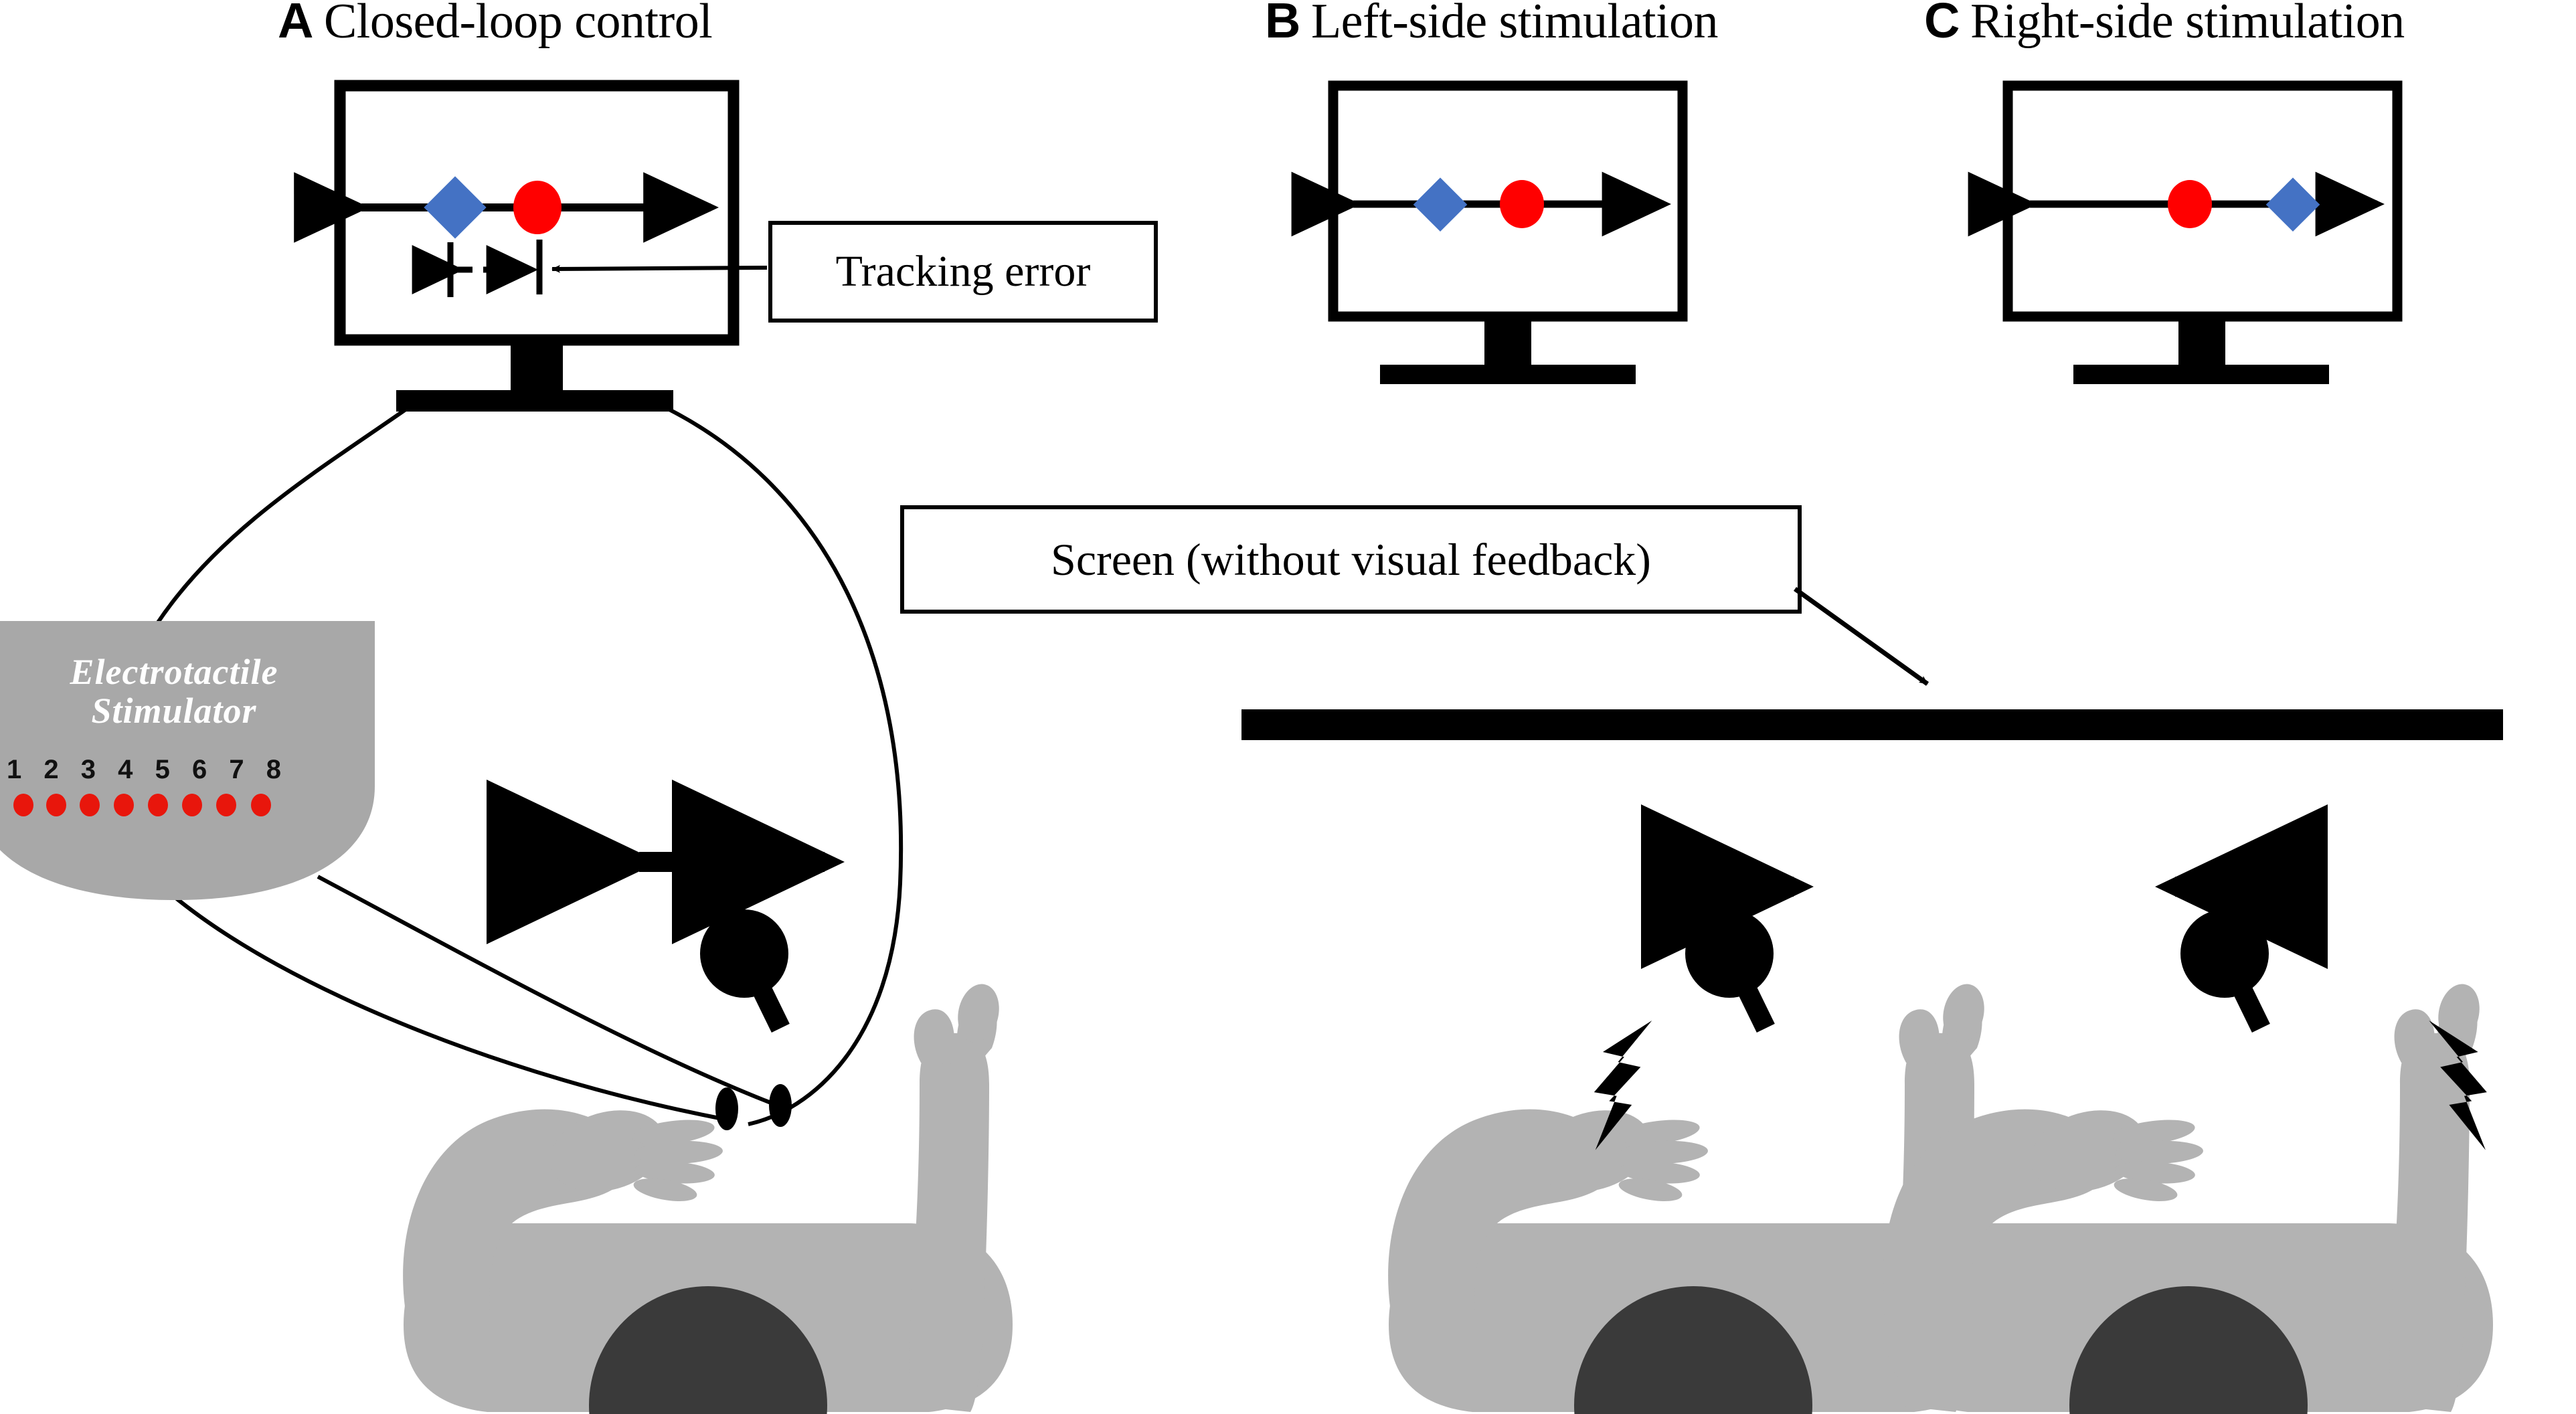  I want to click on channel-label-6: 6, so click(199, 770).